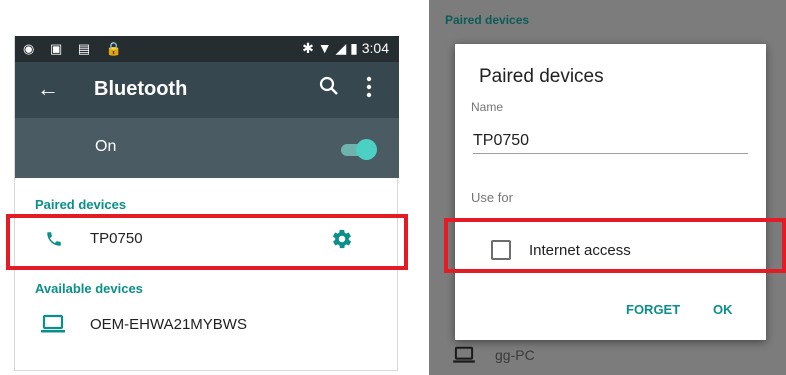  What do you see at coordinates (369, 87) in the screenshot?
I see `more-vert-icon` at bounding box center [369, 87].